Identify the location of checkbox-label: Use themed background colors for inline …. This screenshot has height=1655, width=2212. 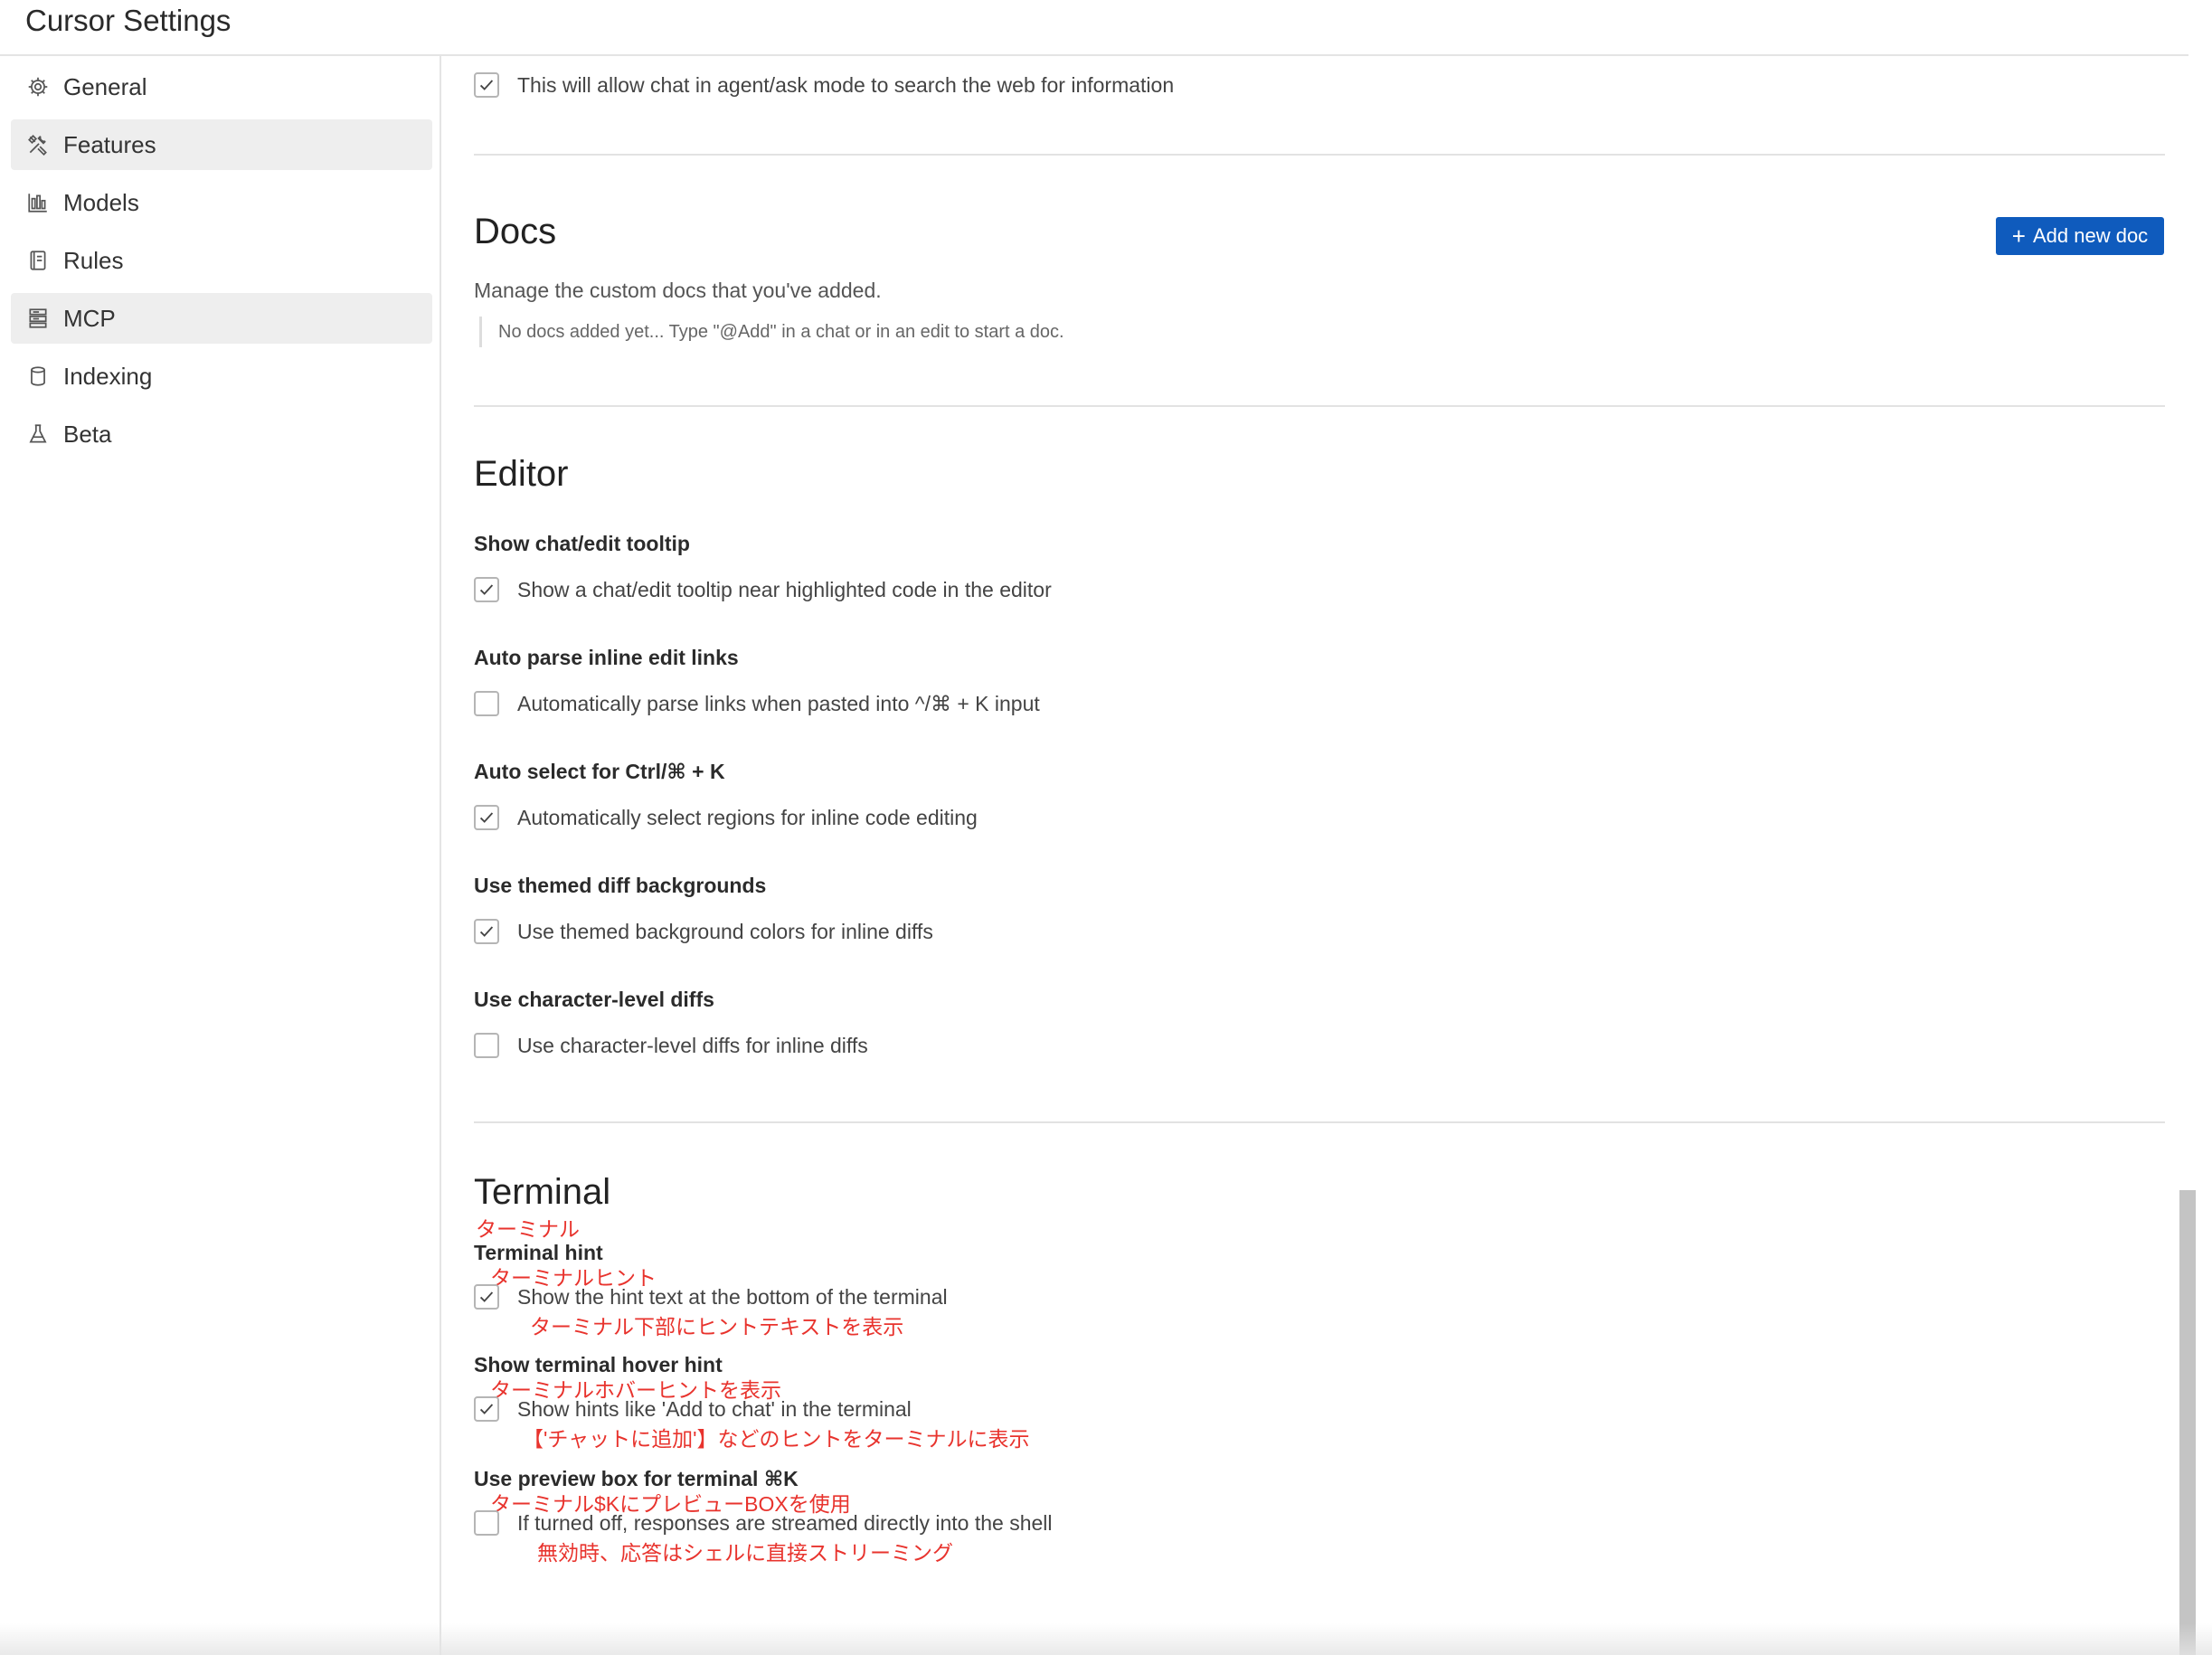
(725, 931).